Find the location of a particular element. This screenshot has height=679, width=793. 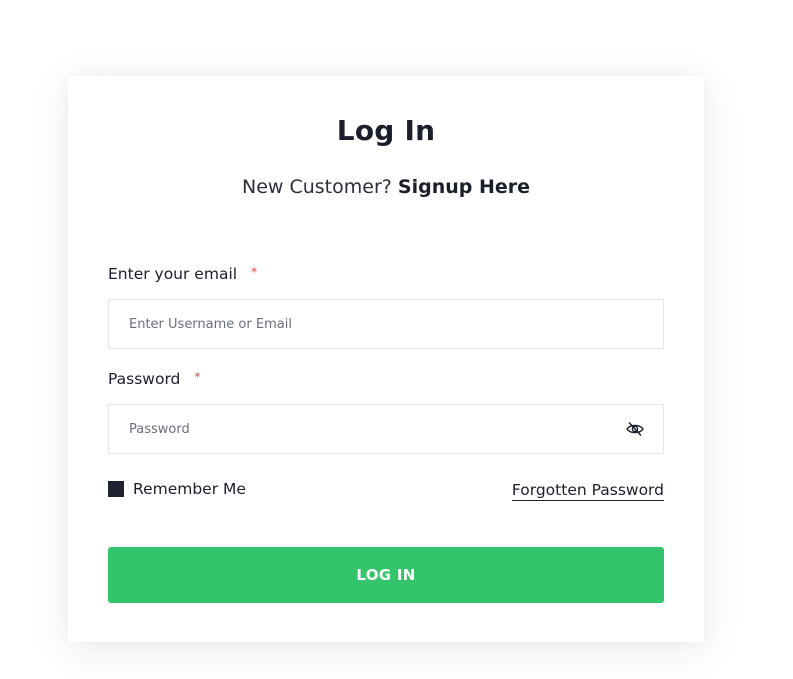

email-label: Enter your email * is located at coordinates (182, 274).